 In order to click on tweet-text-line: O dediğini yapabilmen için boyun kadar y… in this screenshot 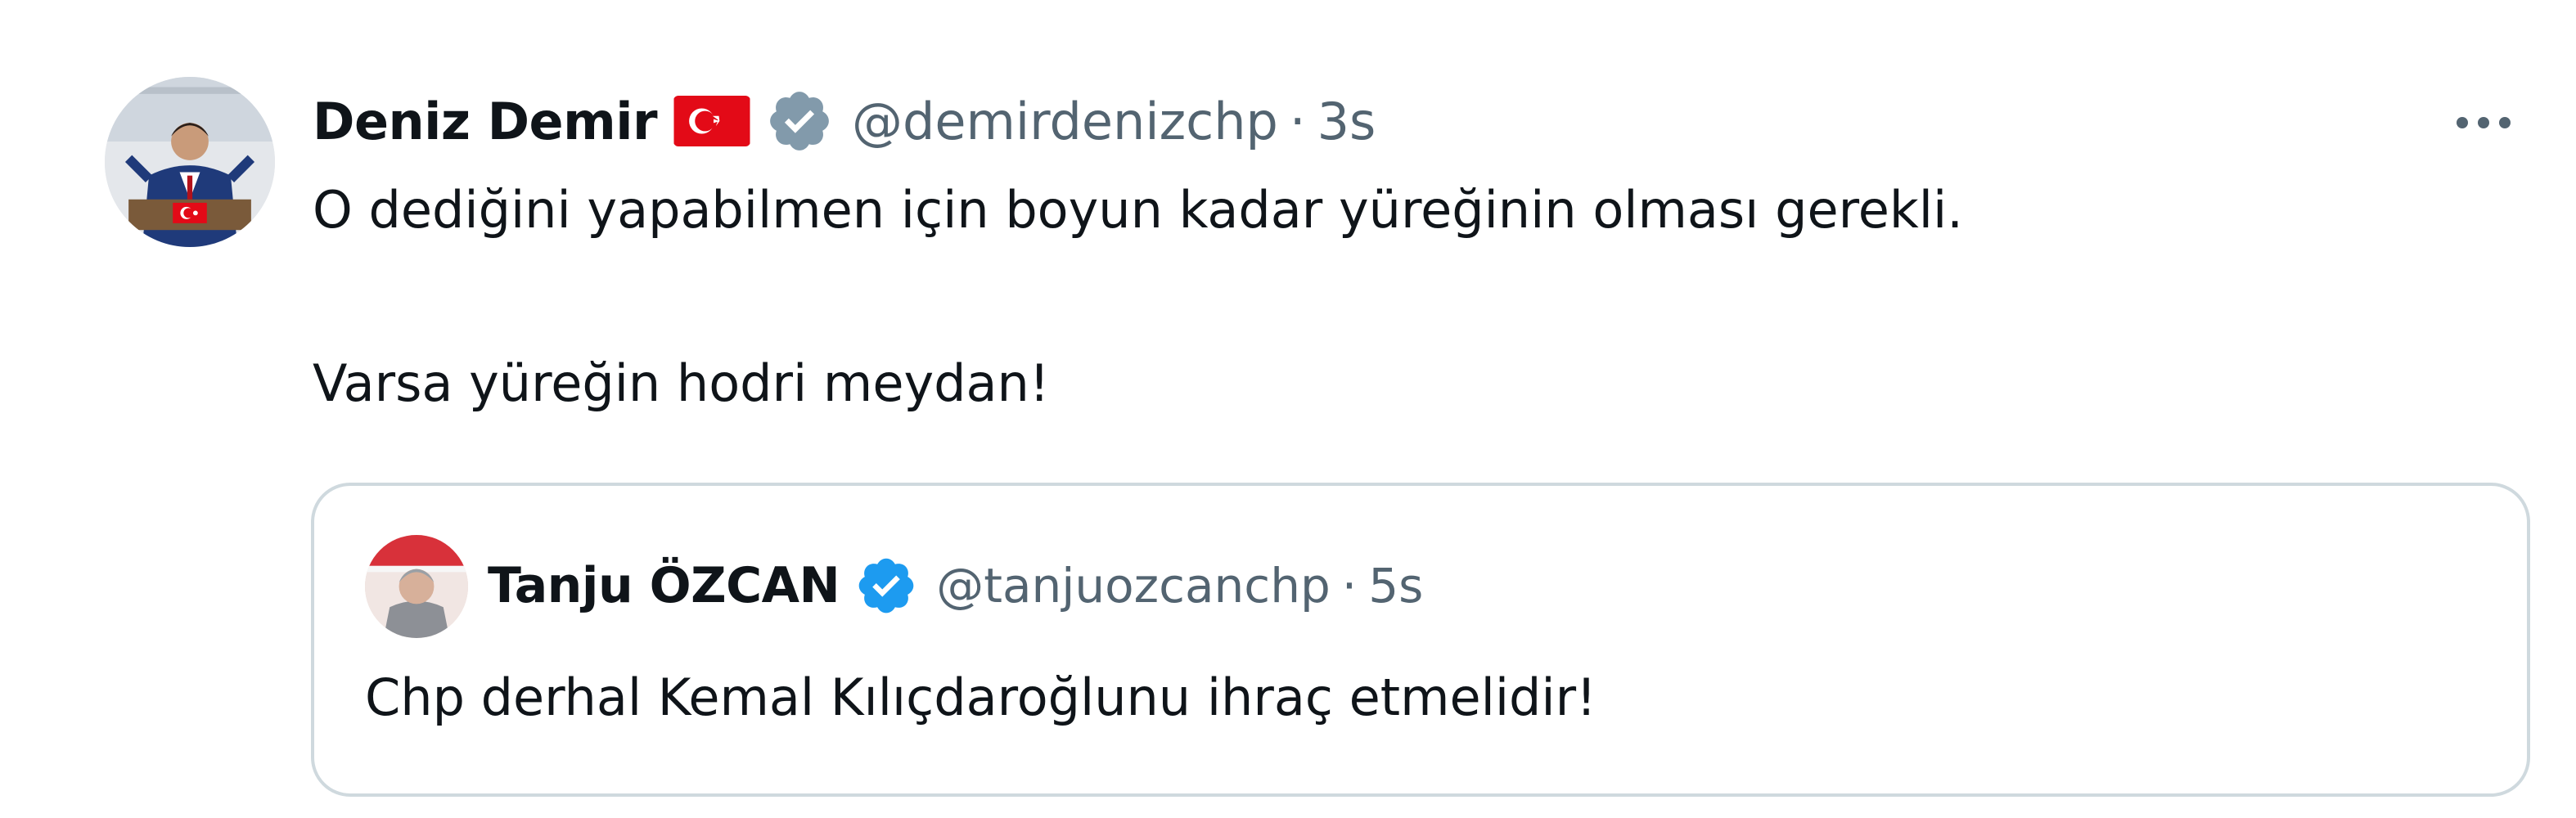, I will do `click(1138, 210)`.